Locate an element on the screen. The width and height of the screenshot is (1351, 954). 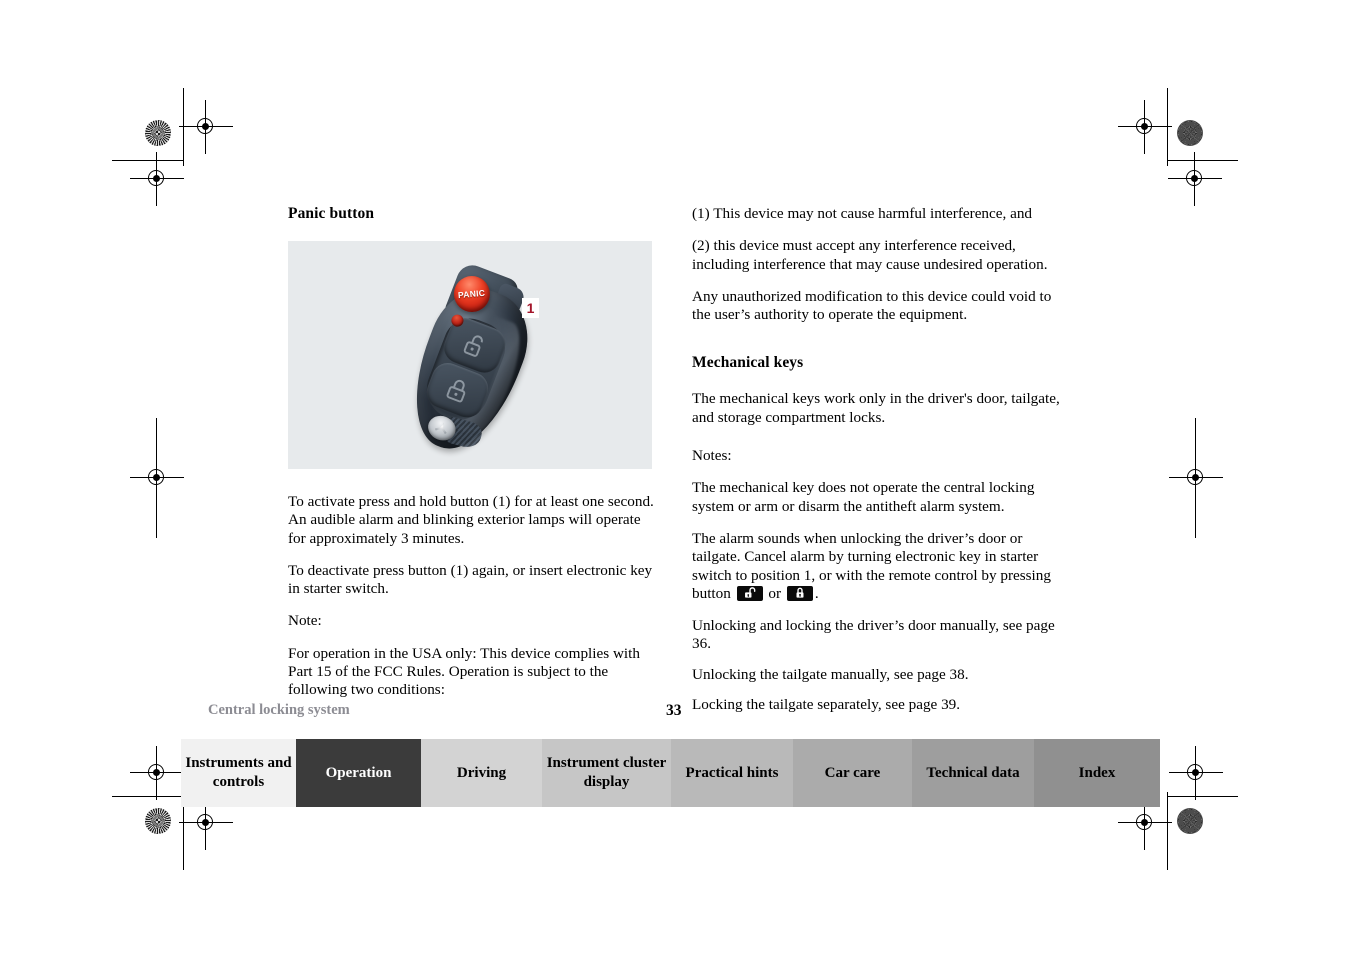
trim-line-bottom-left-horizontal is located at coordinates (148, 796).